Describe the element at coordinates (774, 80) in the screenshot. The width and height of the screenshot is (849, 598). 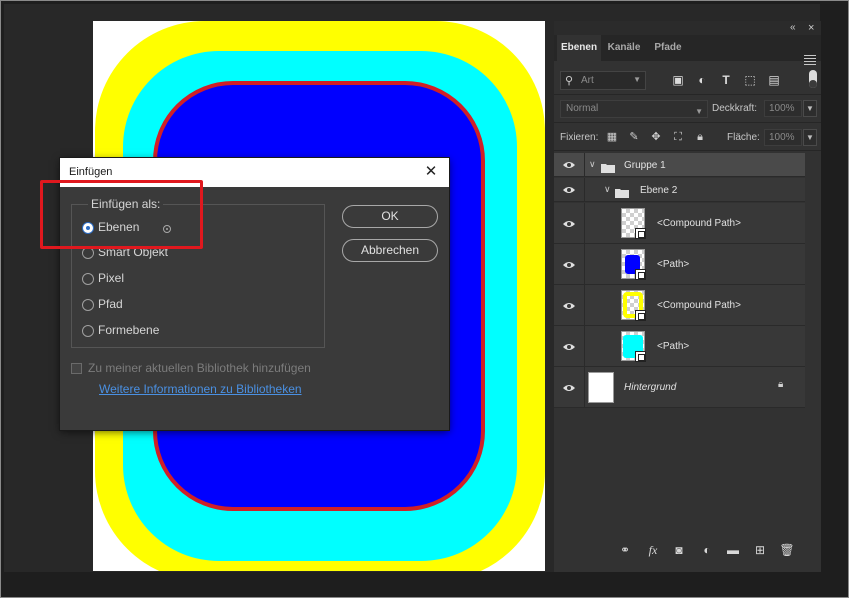
I see `filter-smartobject-icon: ▤` at that location.